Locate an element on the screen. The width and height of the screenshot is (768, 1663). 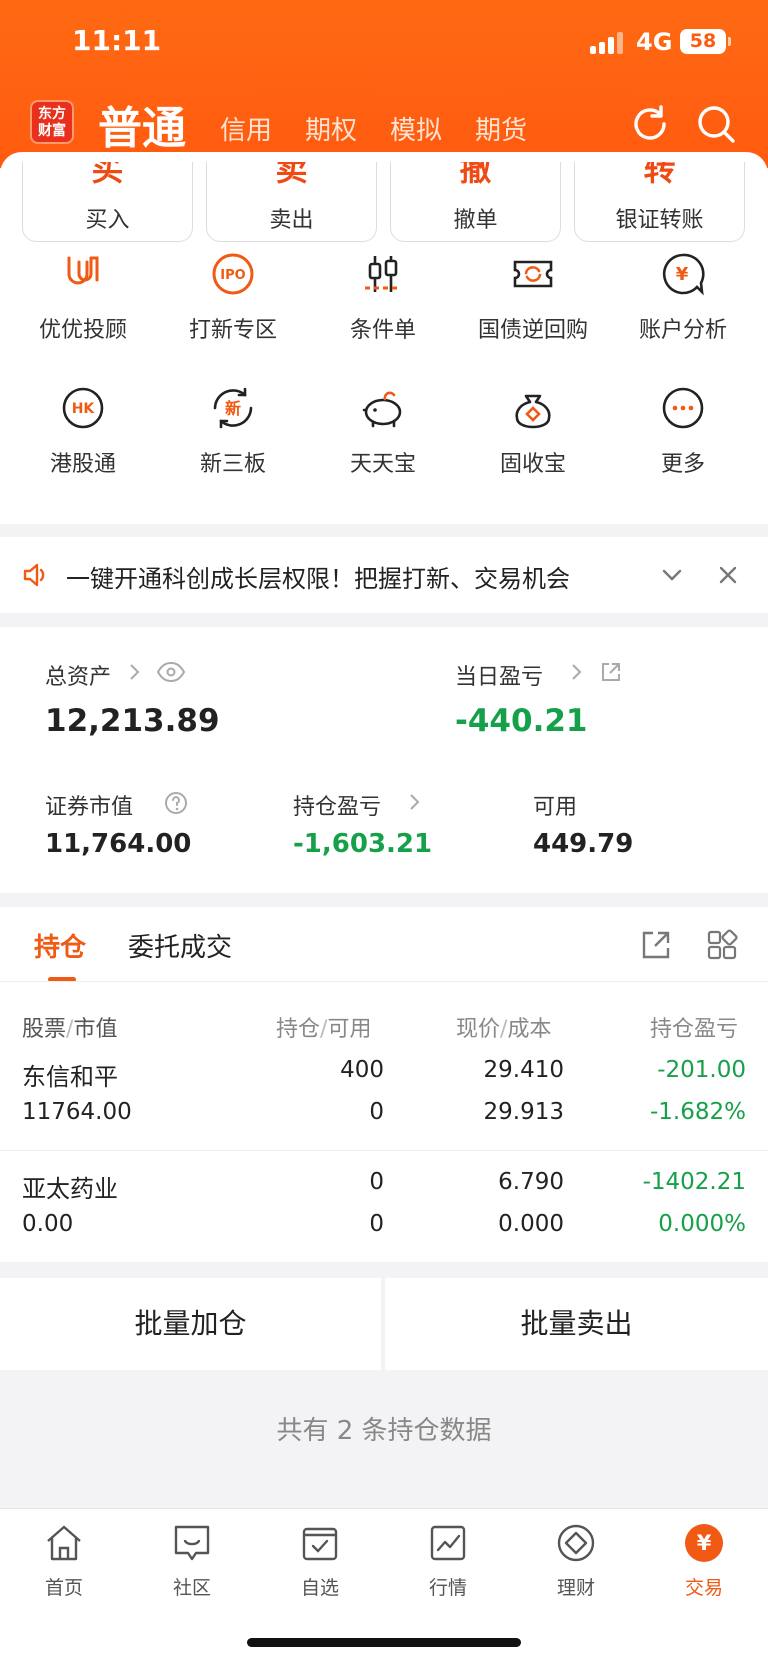
market-icon is located at coordinates (448, 1543).